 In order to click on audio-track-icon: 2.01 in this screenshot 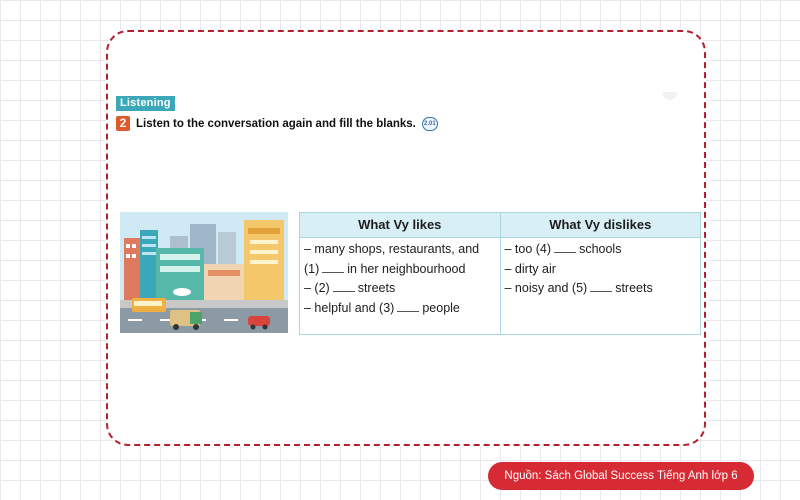, I will do `click(429, 123)`.